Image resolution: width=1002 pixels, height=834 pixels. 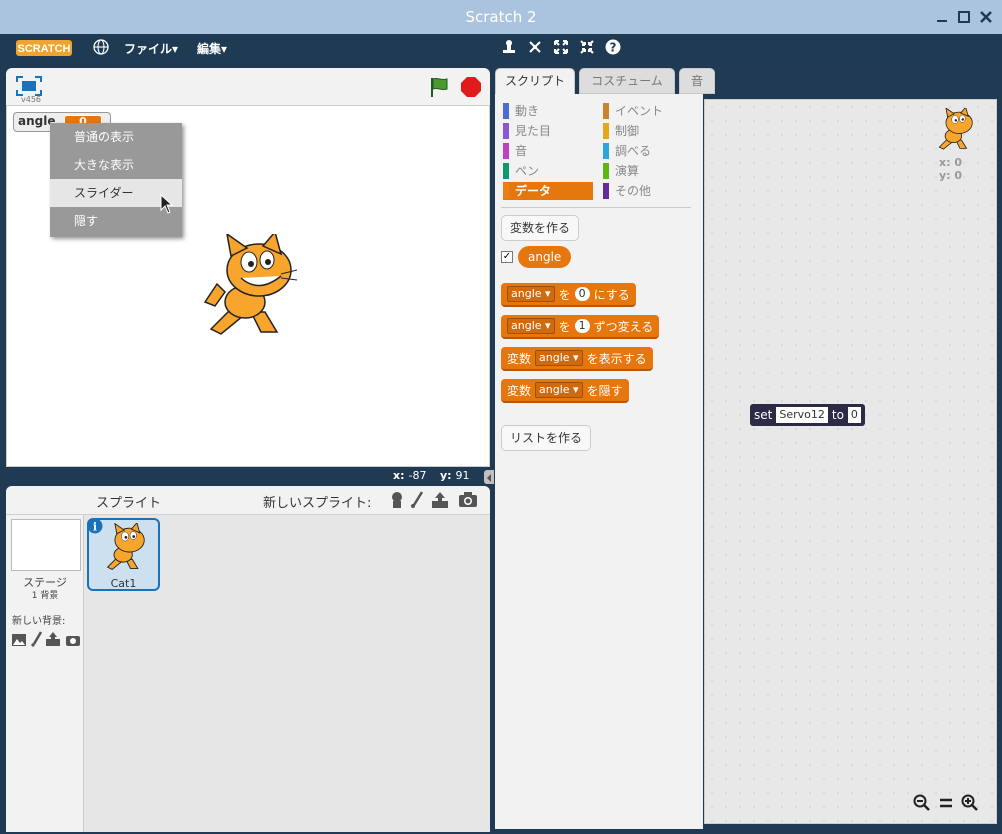 I want to click on mouse-y-value: 91, so click(x=462, y=475).